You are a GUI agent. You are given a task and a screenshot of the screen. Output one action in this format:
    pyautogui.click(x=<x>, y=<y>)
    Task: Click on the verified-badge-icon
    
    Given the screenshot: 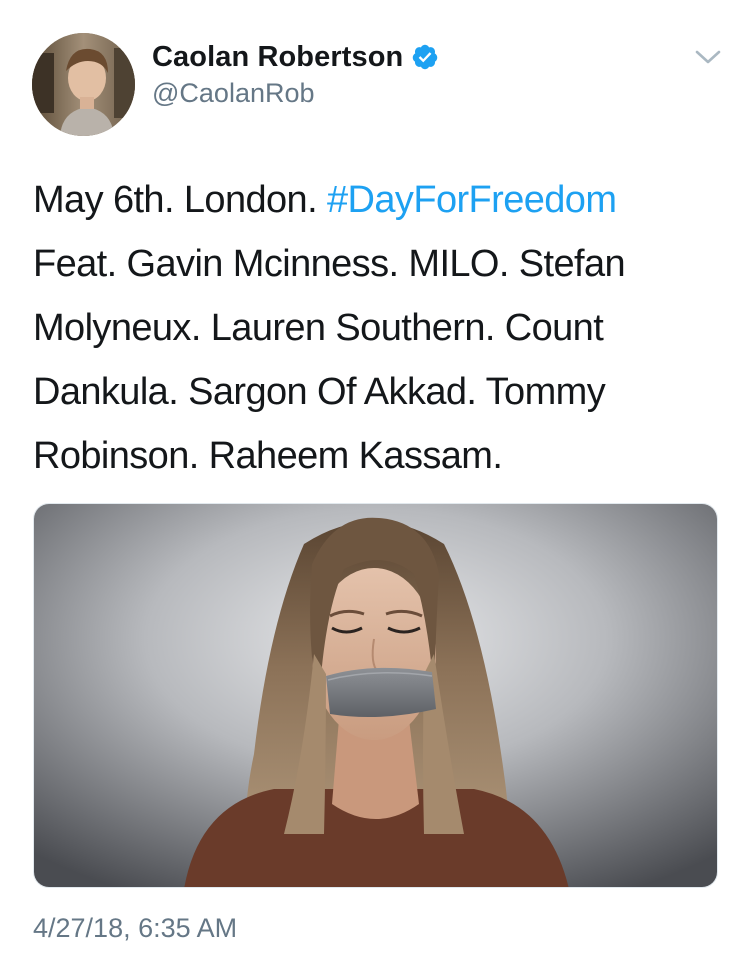 What is the action you would take?
    pyautogui.click(x=425, y=57)
    